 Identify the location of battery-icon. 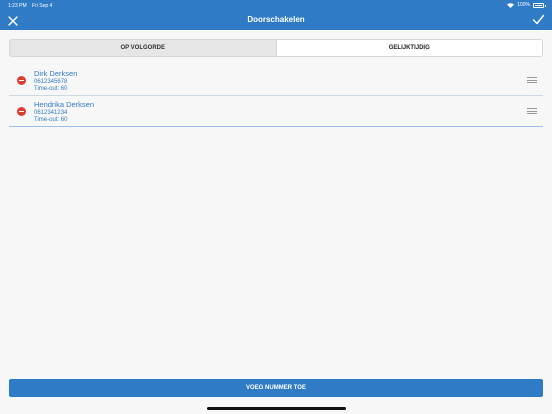
(539, 5).